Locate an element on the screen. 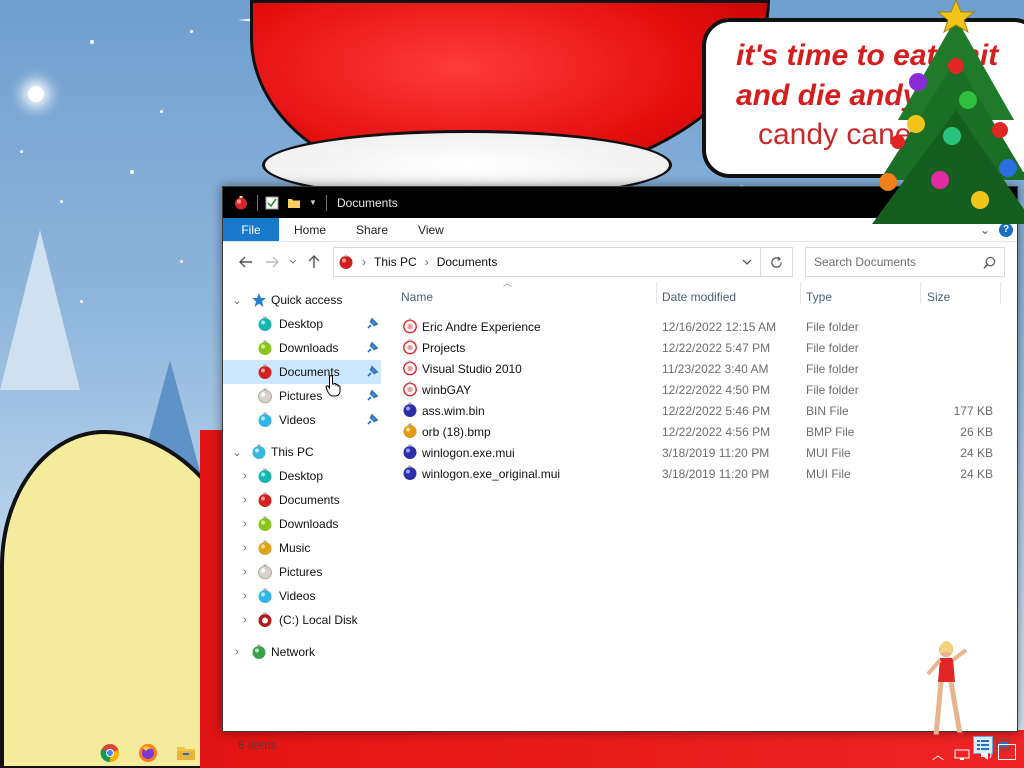  sidebar-item-pc-documents: › Documents is located at coordinates (302, 500).